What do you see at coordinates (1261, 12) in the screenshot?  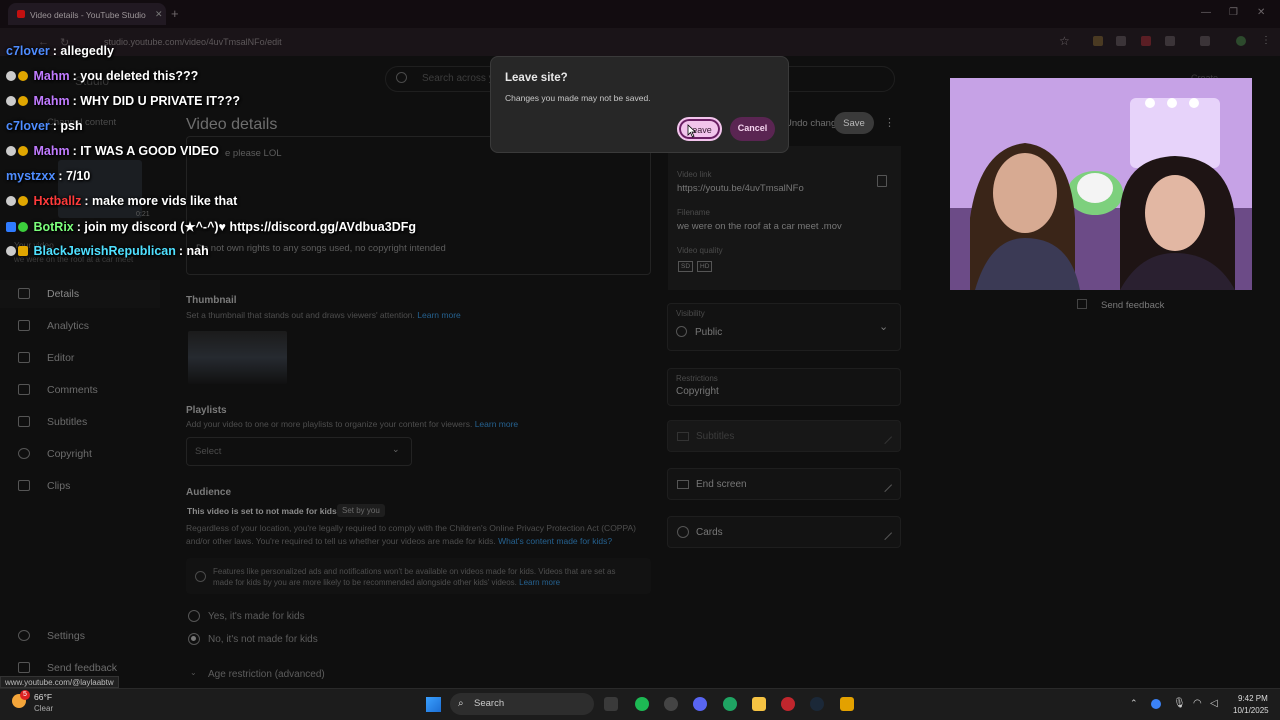 I see `close-window-icon: ✕` at bounding box center [1261, 12].